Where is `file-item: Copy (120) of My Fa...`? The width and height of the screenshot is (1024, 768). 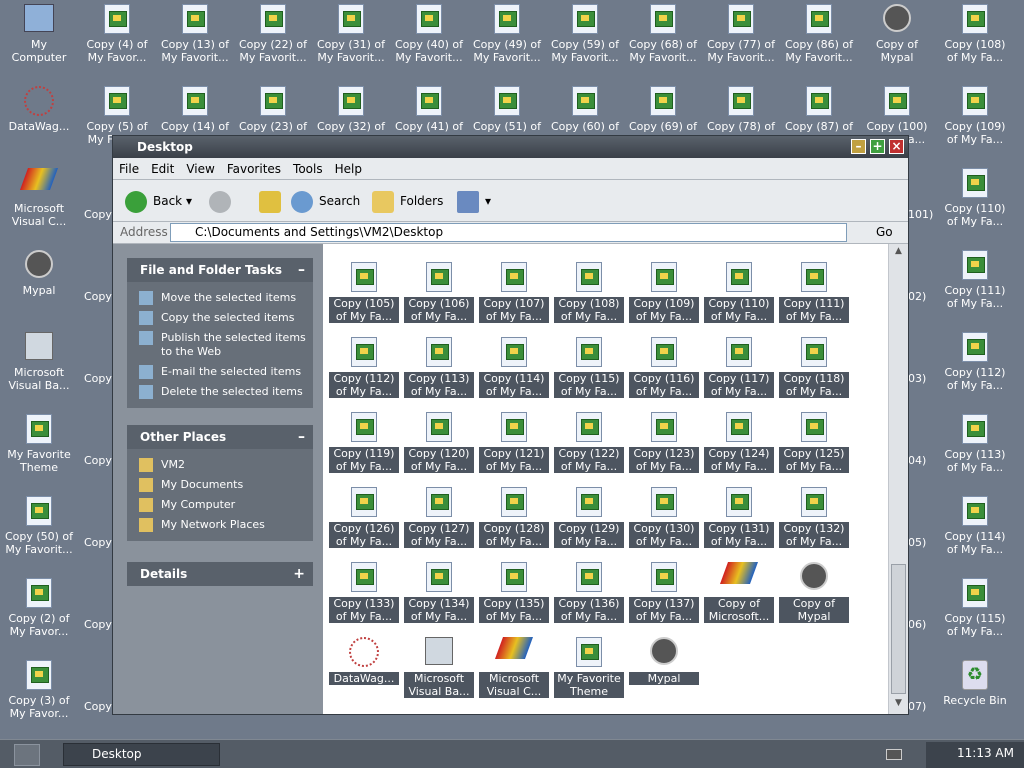 file-item: Copy (120) of My Fa... is located at coordinates (439, 443).